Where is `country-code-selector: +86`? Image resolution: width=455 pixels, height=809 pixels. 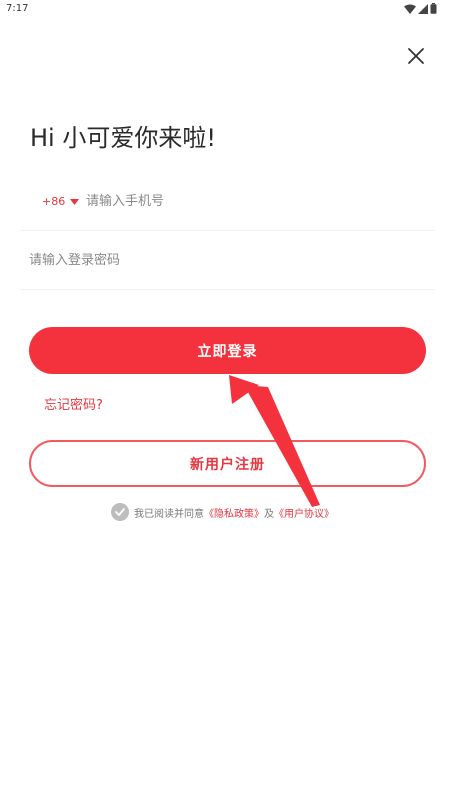
country-code-selector: +86 is located at coordinates (61, 201).